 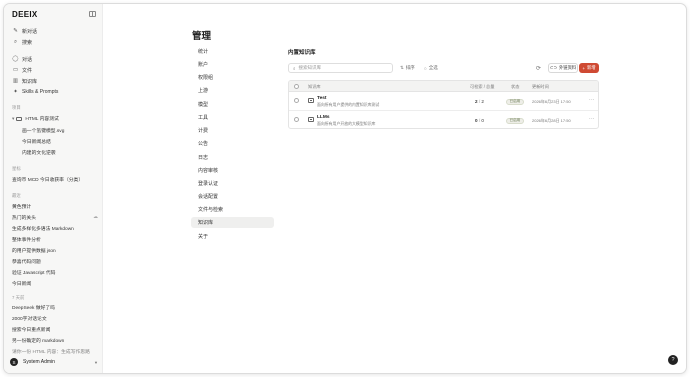 I want to click on project-item: 今日新闻总结, so click(x=66, y=141).